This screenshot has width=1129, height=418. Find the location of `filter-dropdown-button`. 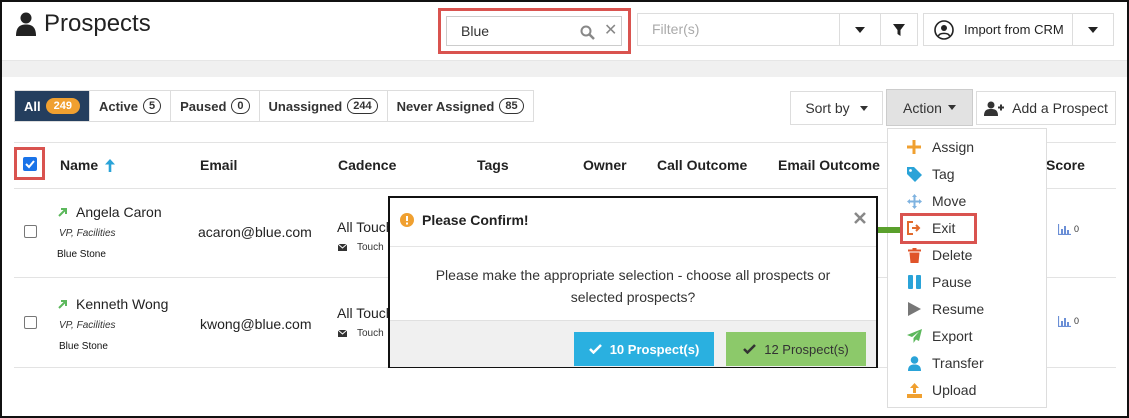

filter-dropdown-button is located at coordinates (860, 29).